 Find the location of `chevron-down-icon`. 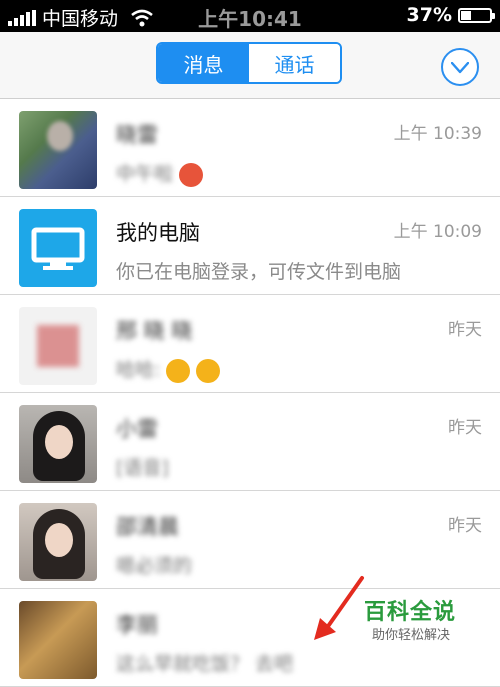

chevron-down-icon is located at coordinates (460, 68).